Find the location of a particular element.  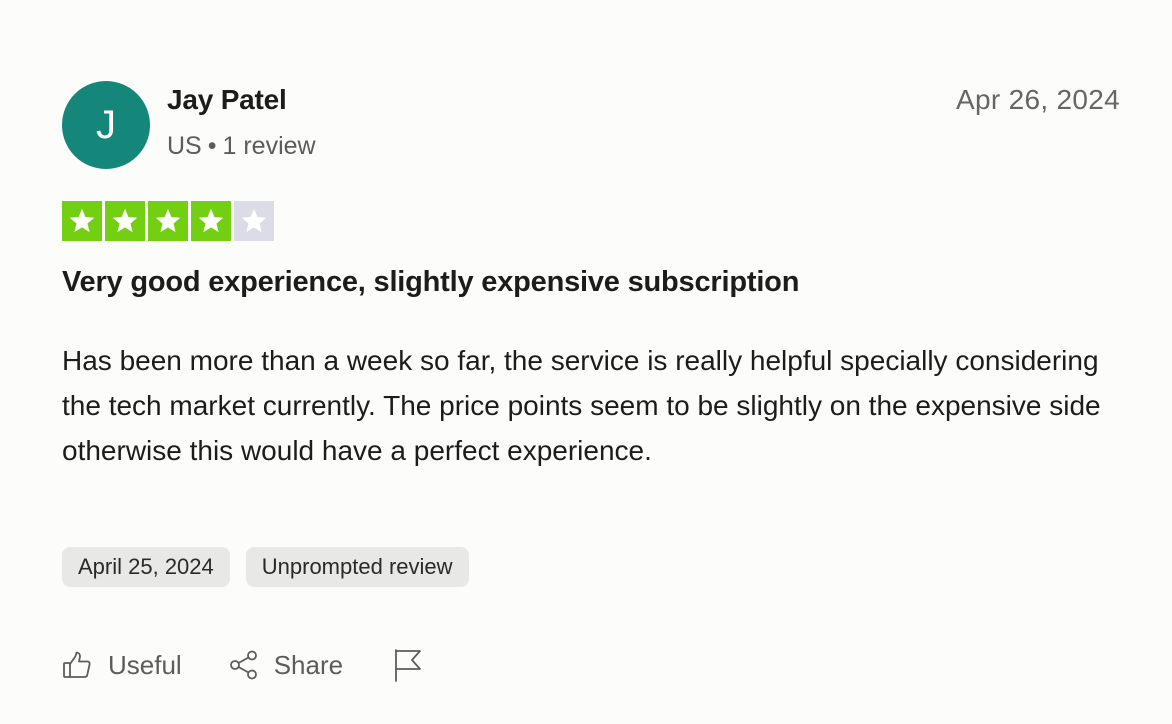

useful-label: Useful is located at coordinates (145, 664).